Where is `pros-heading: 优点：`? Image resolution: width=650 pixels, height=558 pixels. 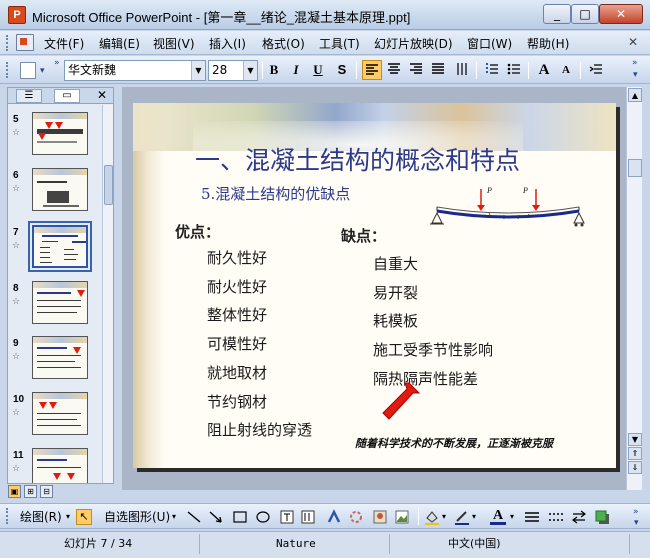
pros-heading: 优点： is located at coordinates (197, 231).